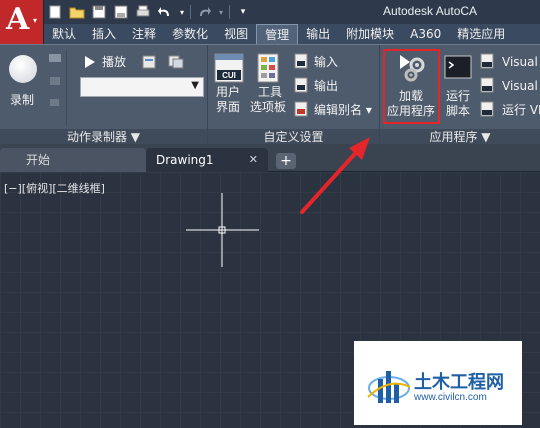  What do you see at coordinates (268, 107) in the screenshot?
I see `tool-palettes-label-line2: 选项板` at bounding box center [268, 107].